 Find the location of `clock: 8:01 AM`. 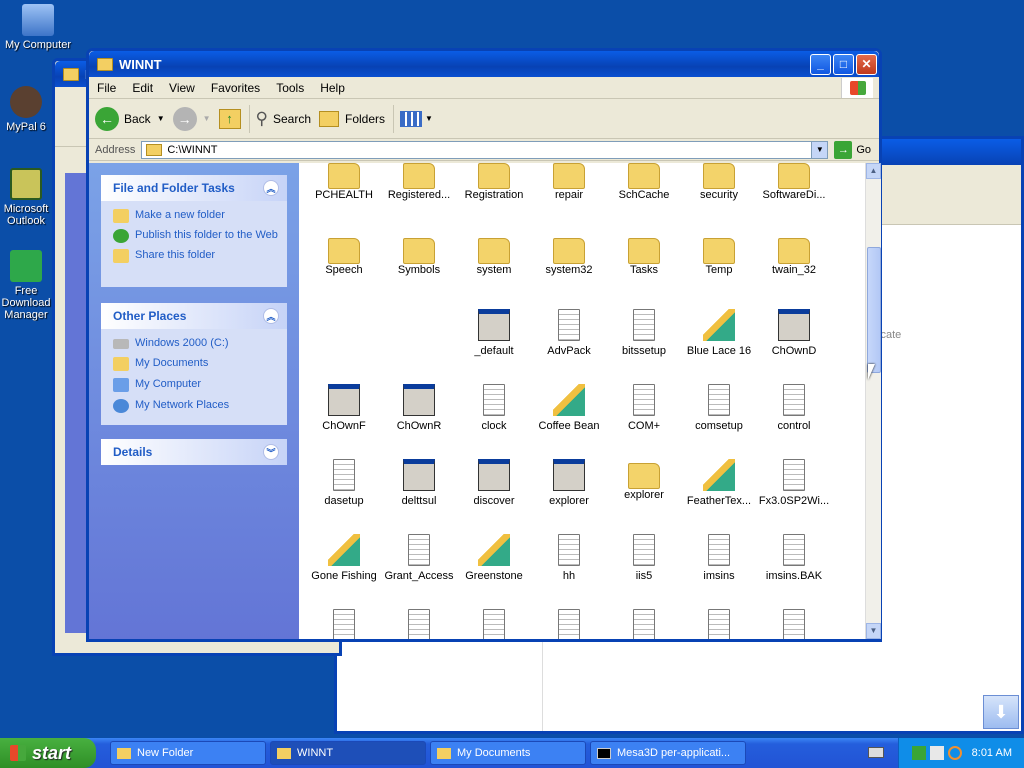

clock: 8:01 AM is located at coordinates (992, 753).